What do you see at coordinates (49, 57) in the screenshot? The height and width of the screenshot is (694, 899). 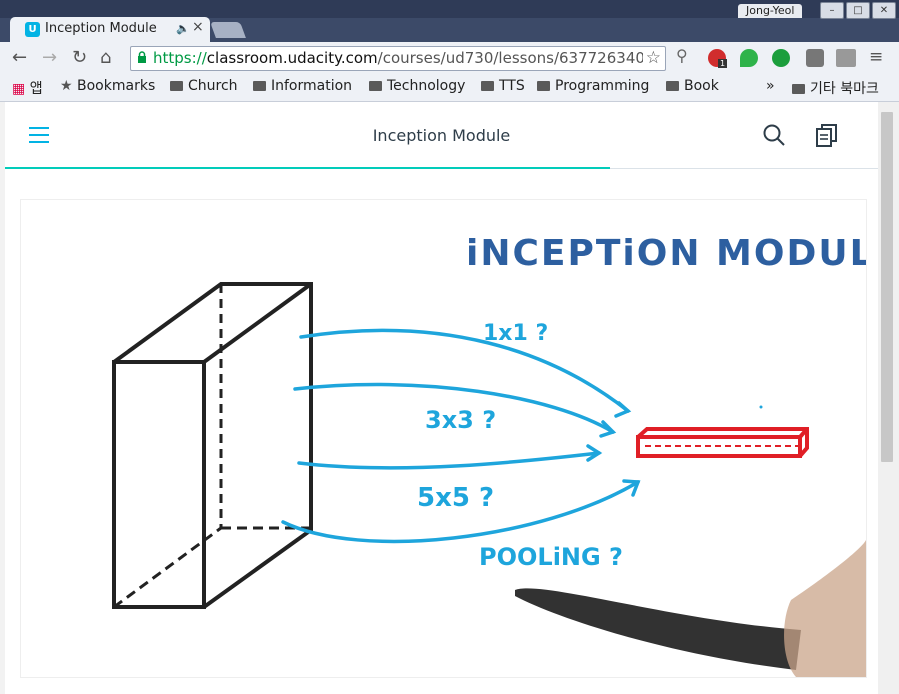 I see `forward-icon: →` at bounding box center [49, 57].